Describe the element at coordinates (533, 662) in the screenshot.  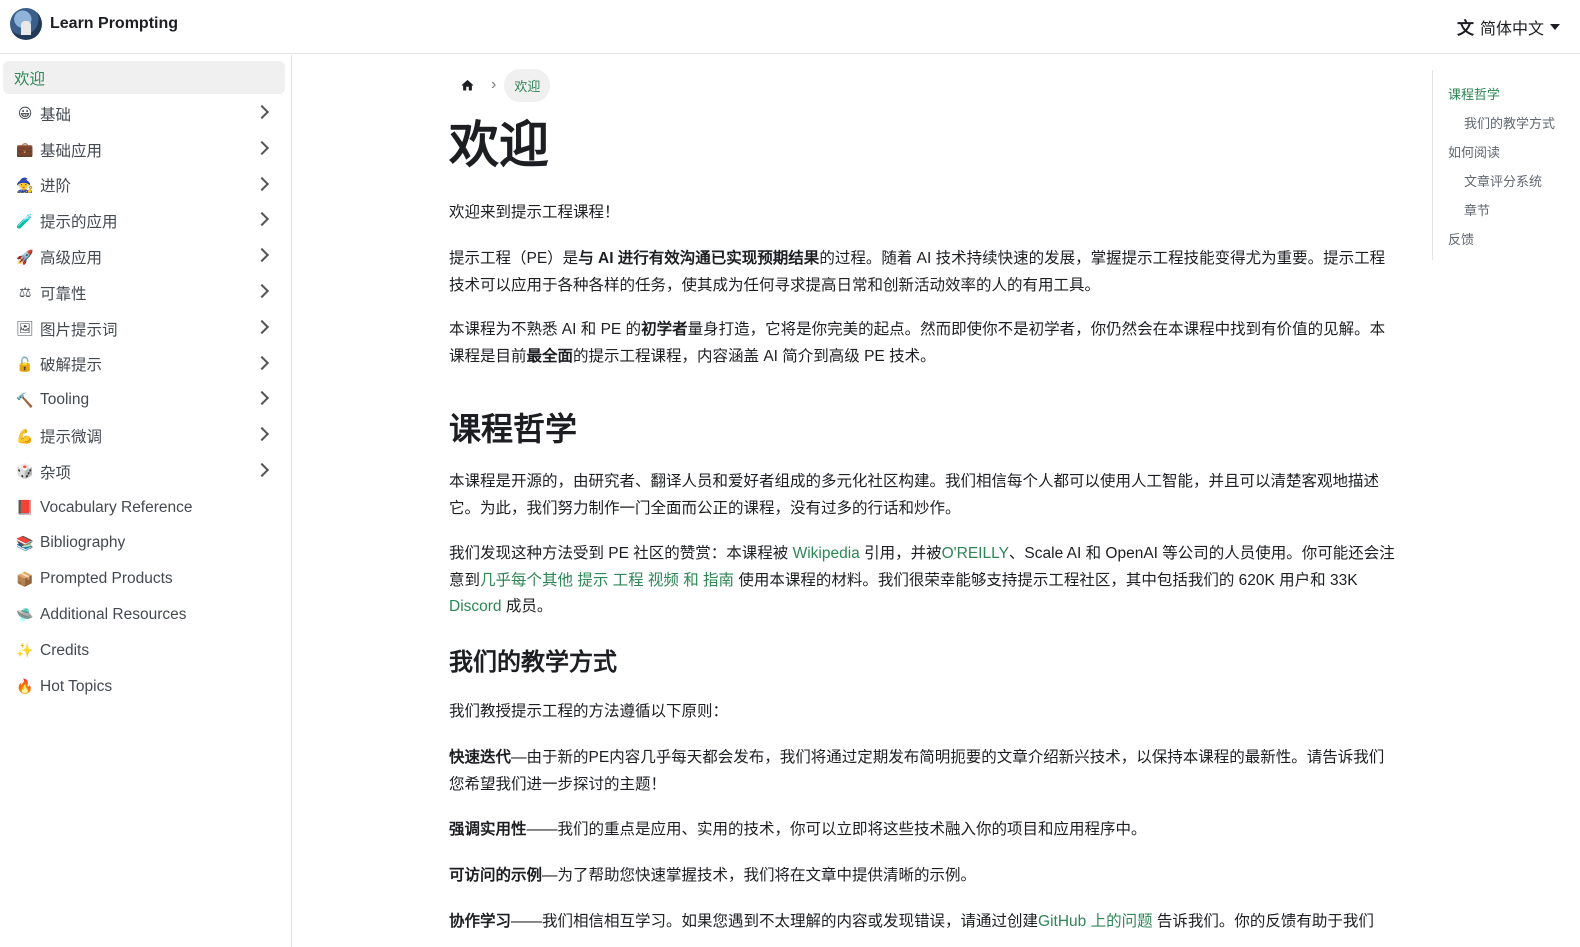
I see `subsection-heading-teaching: 我们的教学方式` at that location.